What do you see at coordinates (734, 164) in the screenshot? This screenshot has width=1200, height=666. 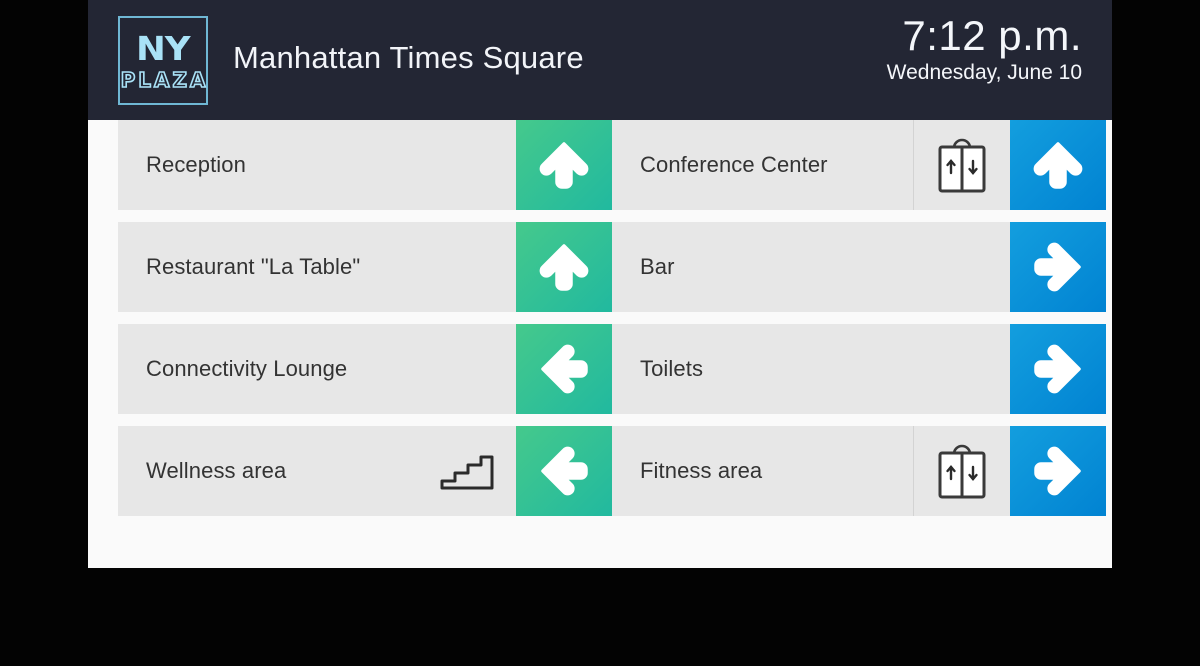 I see `destination-label: Conference Center` at bounding box center [734, 164].